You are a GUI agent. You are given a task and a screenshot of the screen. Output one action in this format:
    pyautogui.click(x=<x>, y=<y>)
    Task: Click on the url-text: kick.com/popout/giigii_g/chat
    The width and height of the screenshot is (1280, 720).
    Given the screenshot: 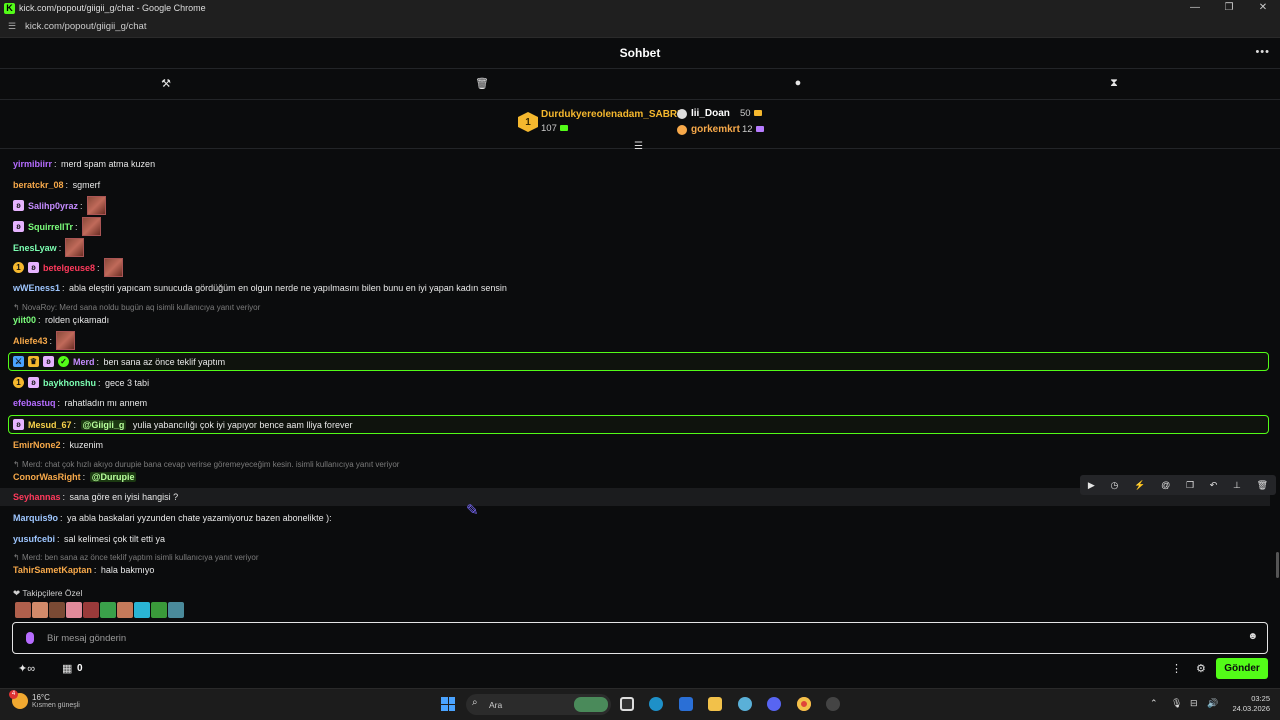 What is the action you would take?
    pyautogui.click(x=85, y=26)
    